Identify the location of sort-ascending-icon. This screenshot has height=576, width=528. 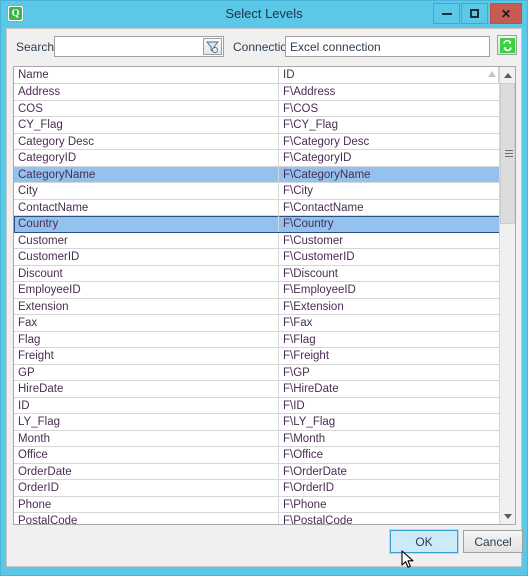
(492, 74).